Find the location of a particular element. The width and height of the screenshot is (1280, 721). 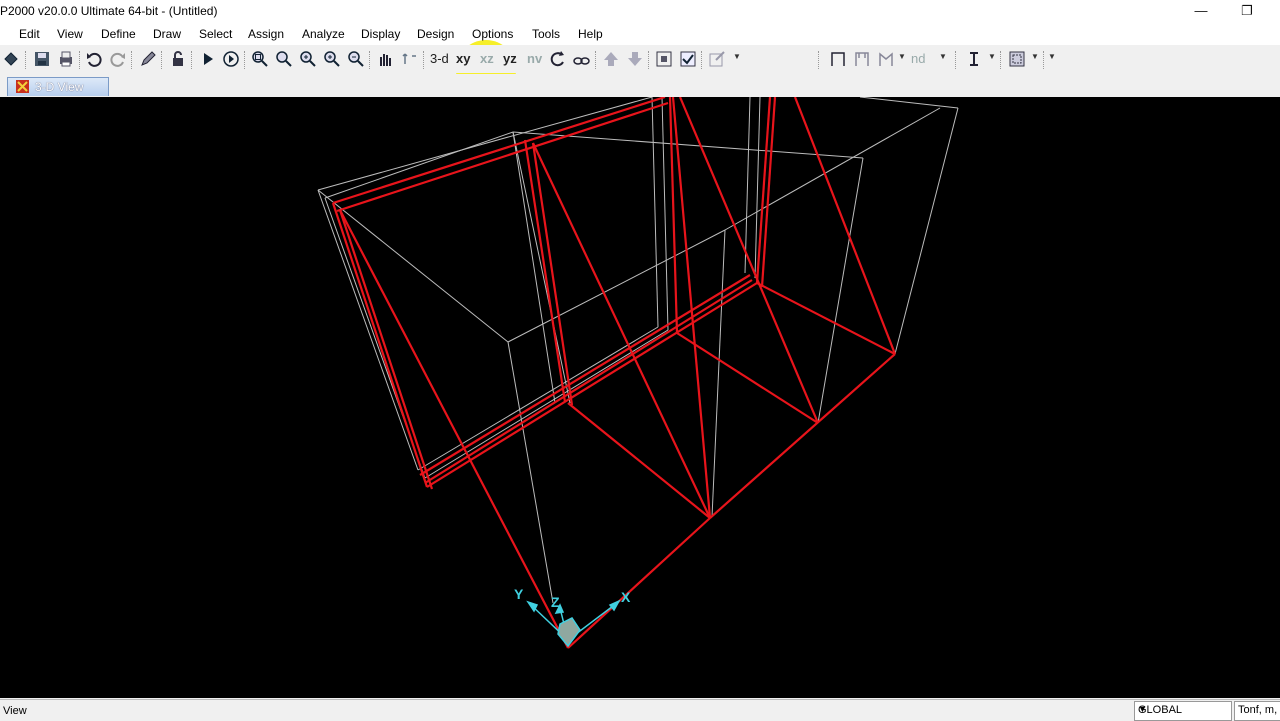

tab-label: 3-D View is located at coordinates (59, 87).